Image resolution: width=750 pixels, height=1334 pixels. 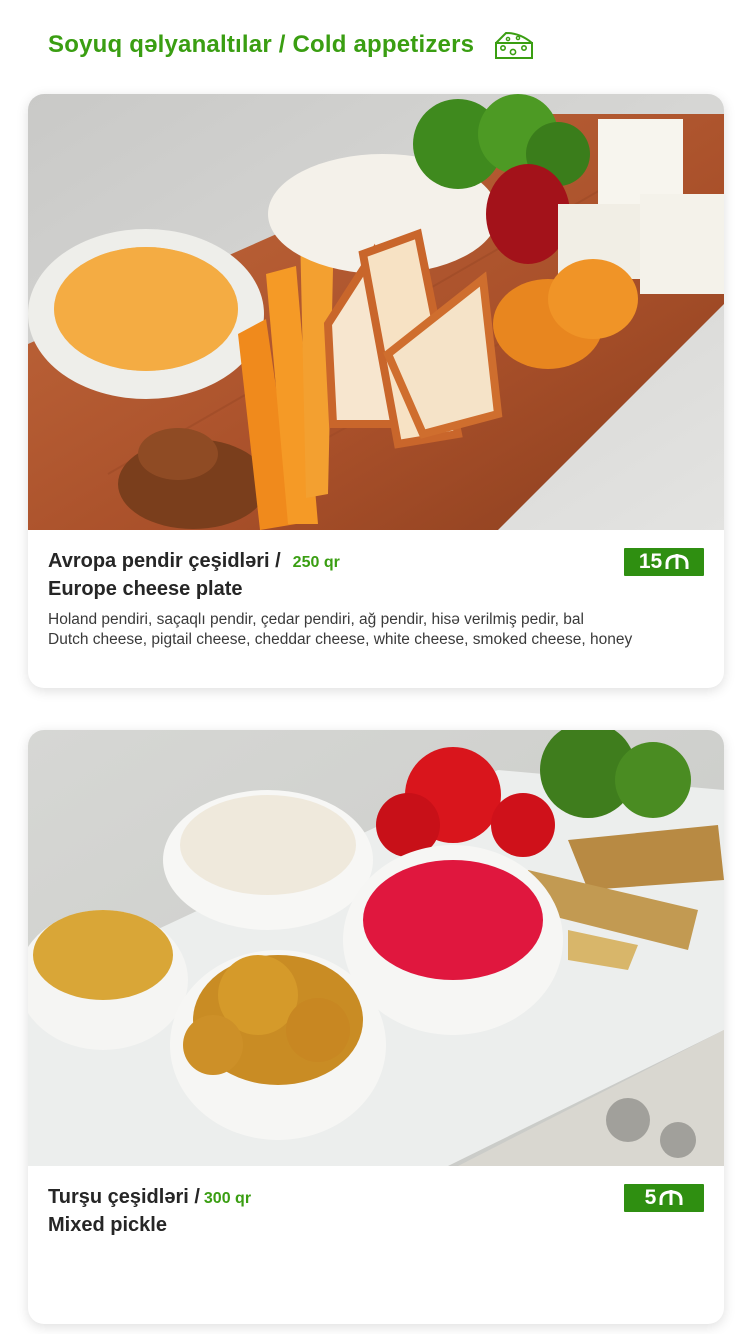 I want to click on price-value: 5, so click(x=650, y=1197).